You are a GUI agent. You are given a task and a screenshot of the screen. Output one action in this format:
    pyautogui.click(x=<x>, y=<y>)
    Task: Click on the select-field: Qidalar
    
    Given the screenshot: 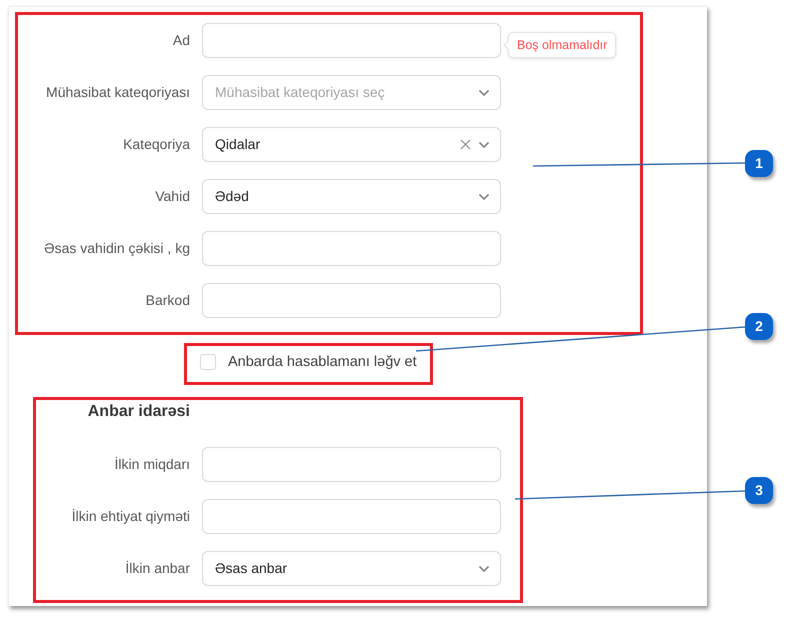 What is the action you would take?
    pyautogui.click(x=351, y=144)
    